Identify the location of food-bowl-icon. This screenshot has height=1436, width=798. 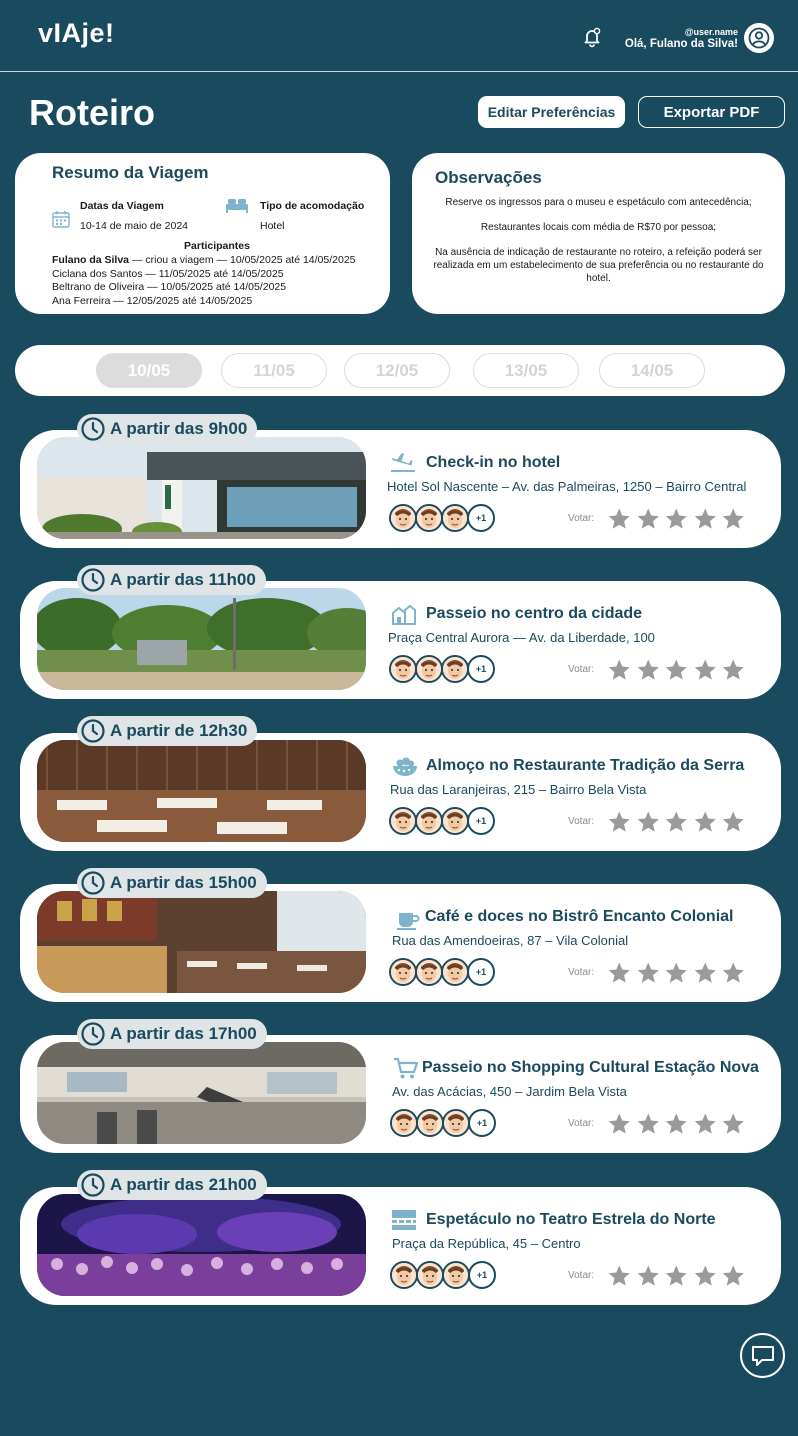
(405, 766).